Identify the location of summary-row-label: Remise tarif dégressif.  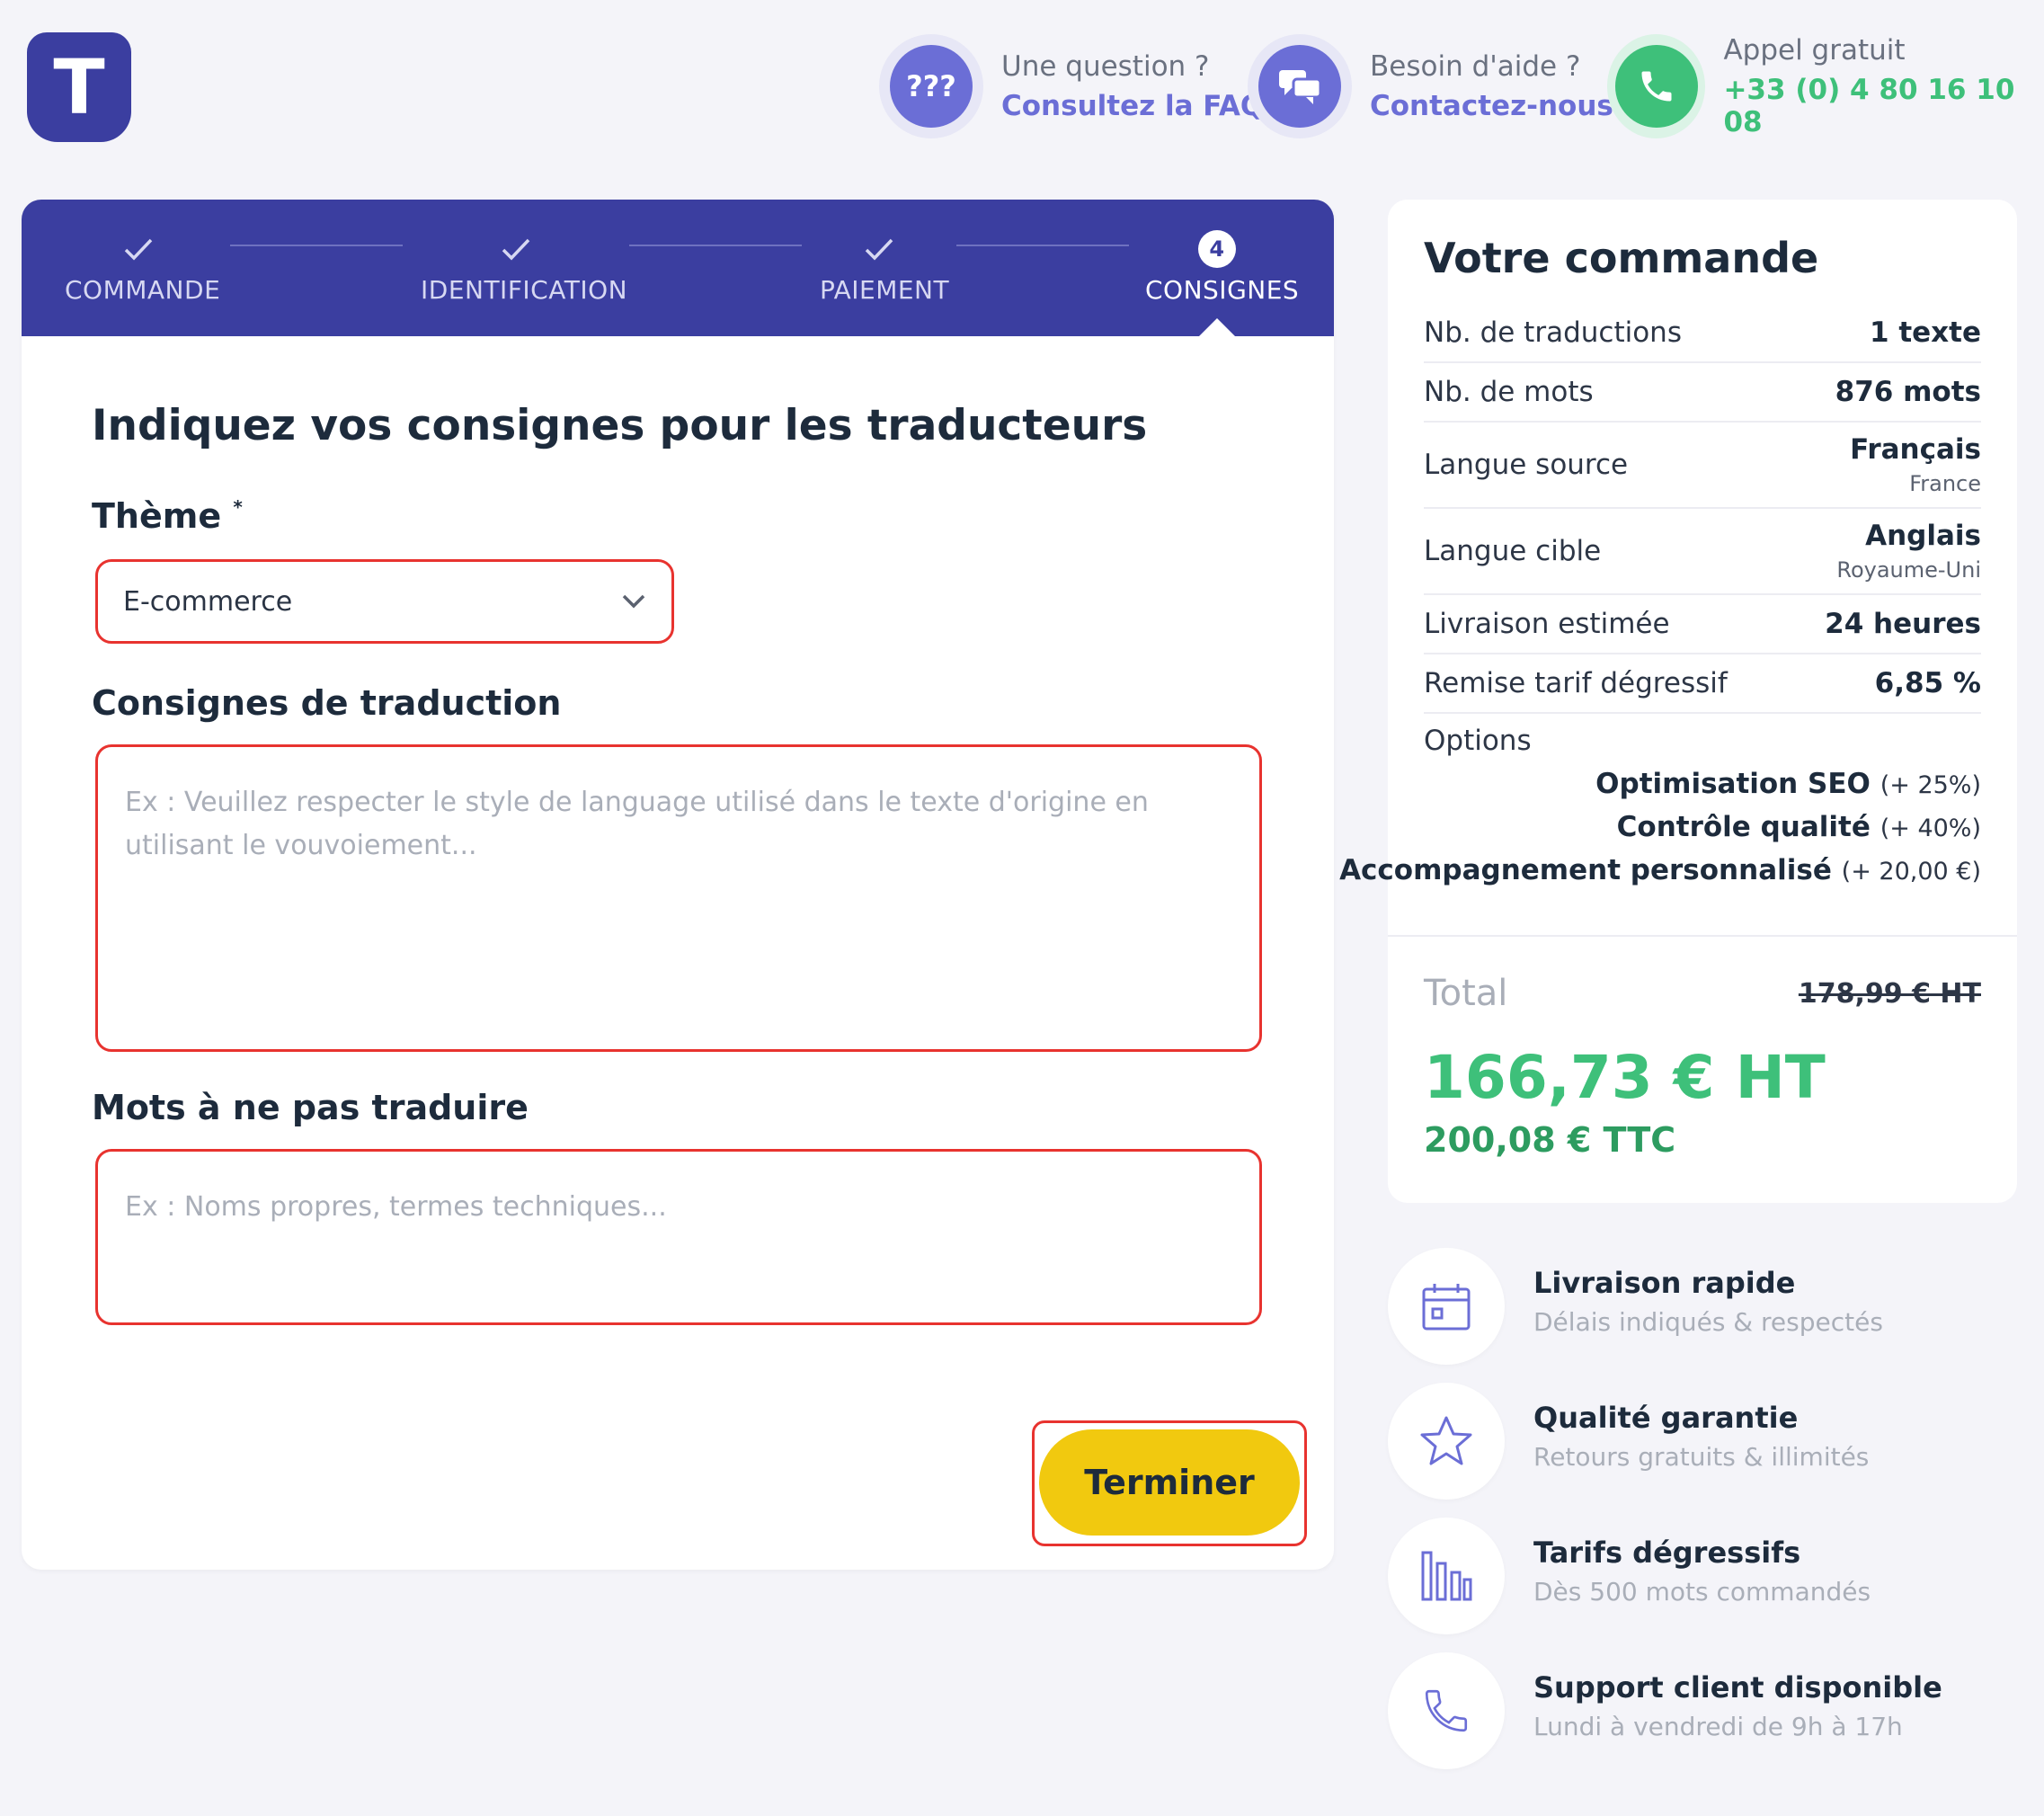
(1576, 683).